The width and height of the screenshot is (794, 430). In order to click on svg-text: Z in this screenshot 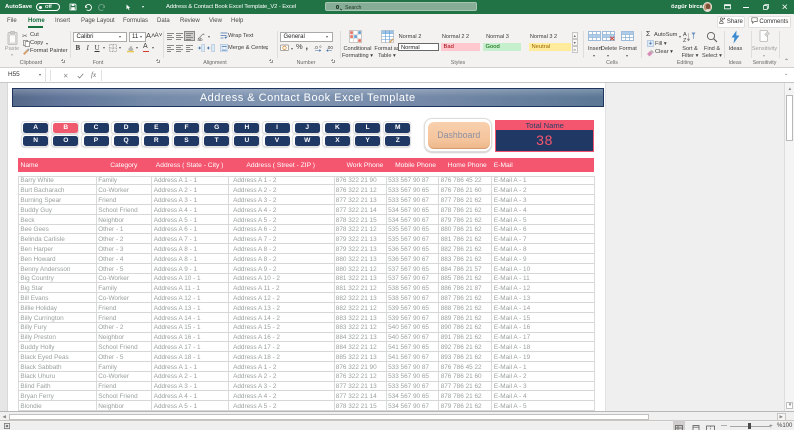, I will do `click(685, 40)`.